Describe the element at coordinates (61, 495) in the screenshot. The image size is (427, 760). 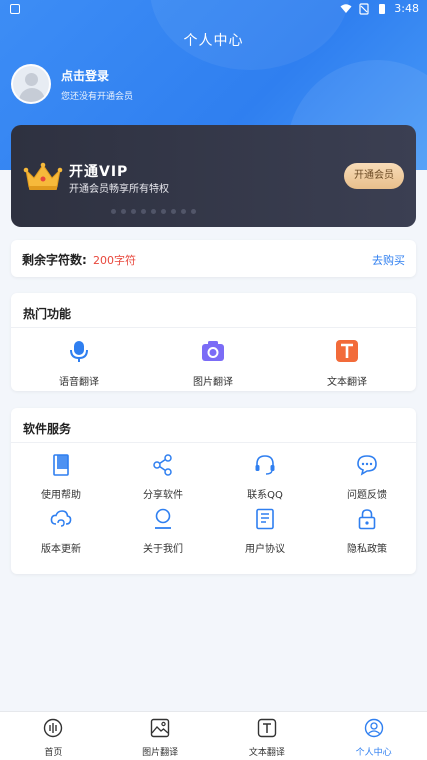
I see `service-label: 使用帮助` at that location.